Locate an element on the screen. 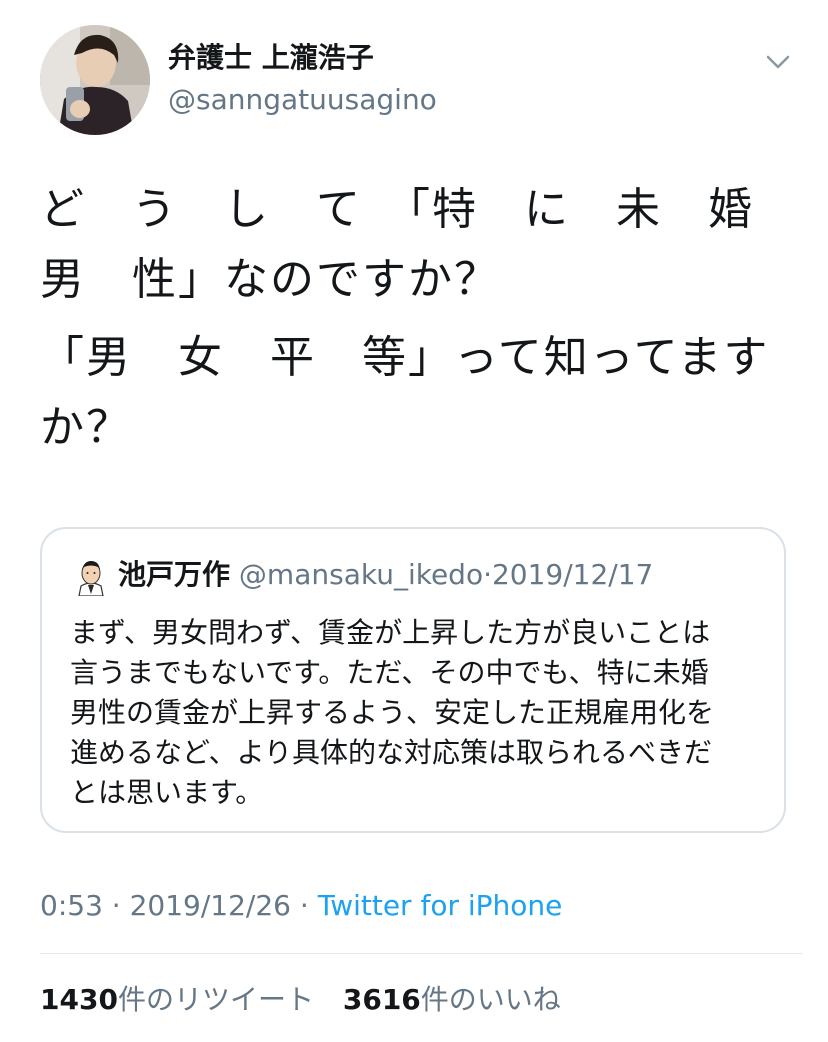  tweet-meta: 0:53 · 2019/12/26 · Twitter for iPhone is located at coordinates (301, 906).